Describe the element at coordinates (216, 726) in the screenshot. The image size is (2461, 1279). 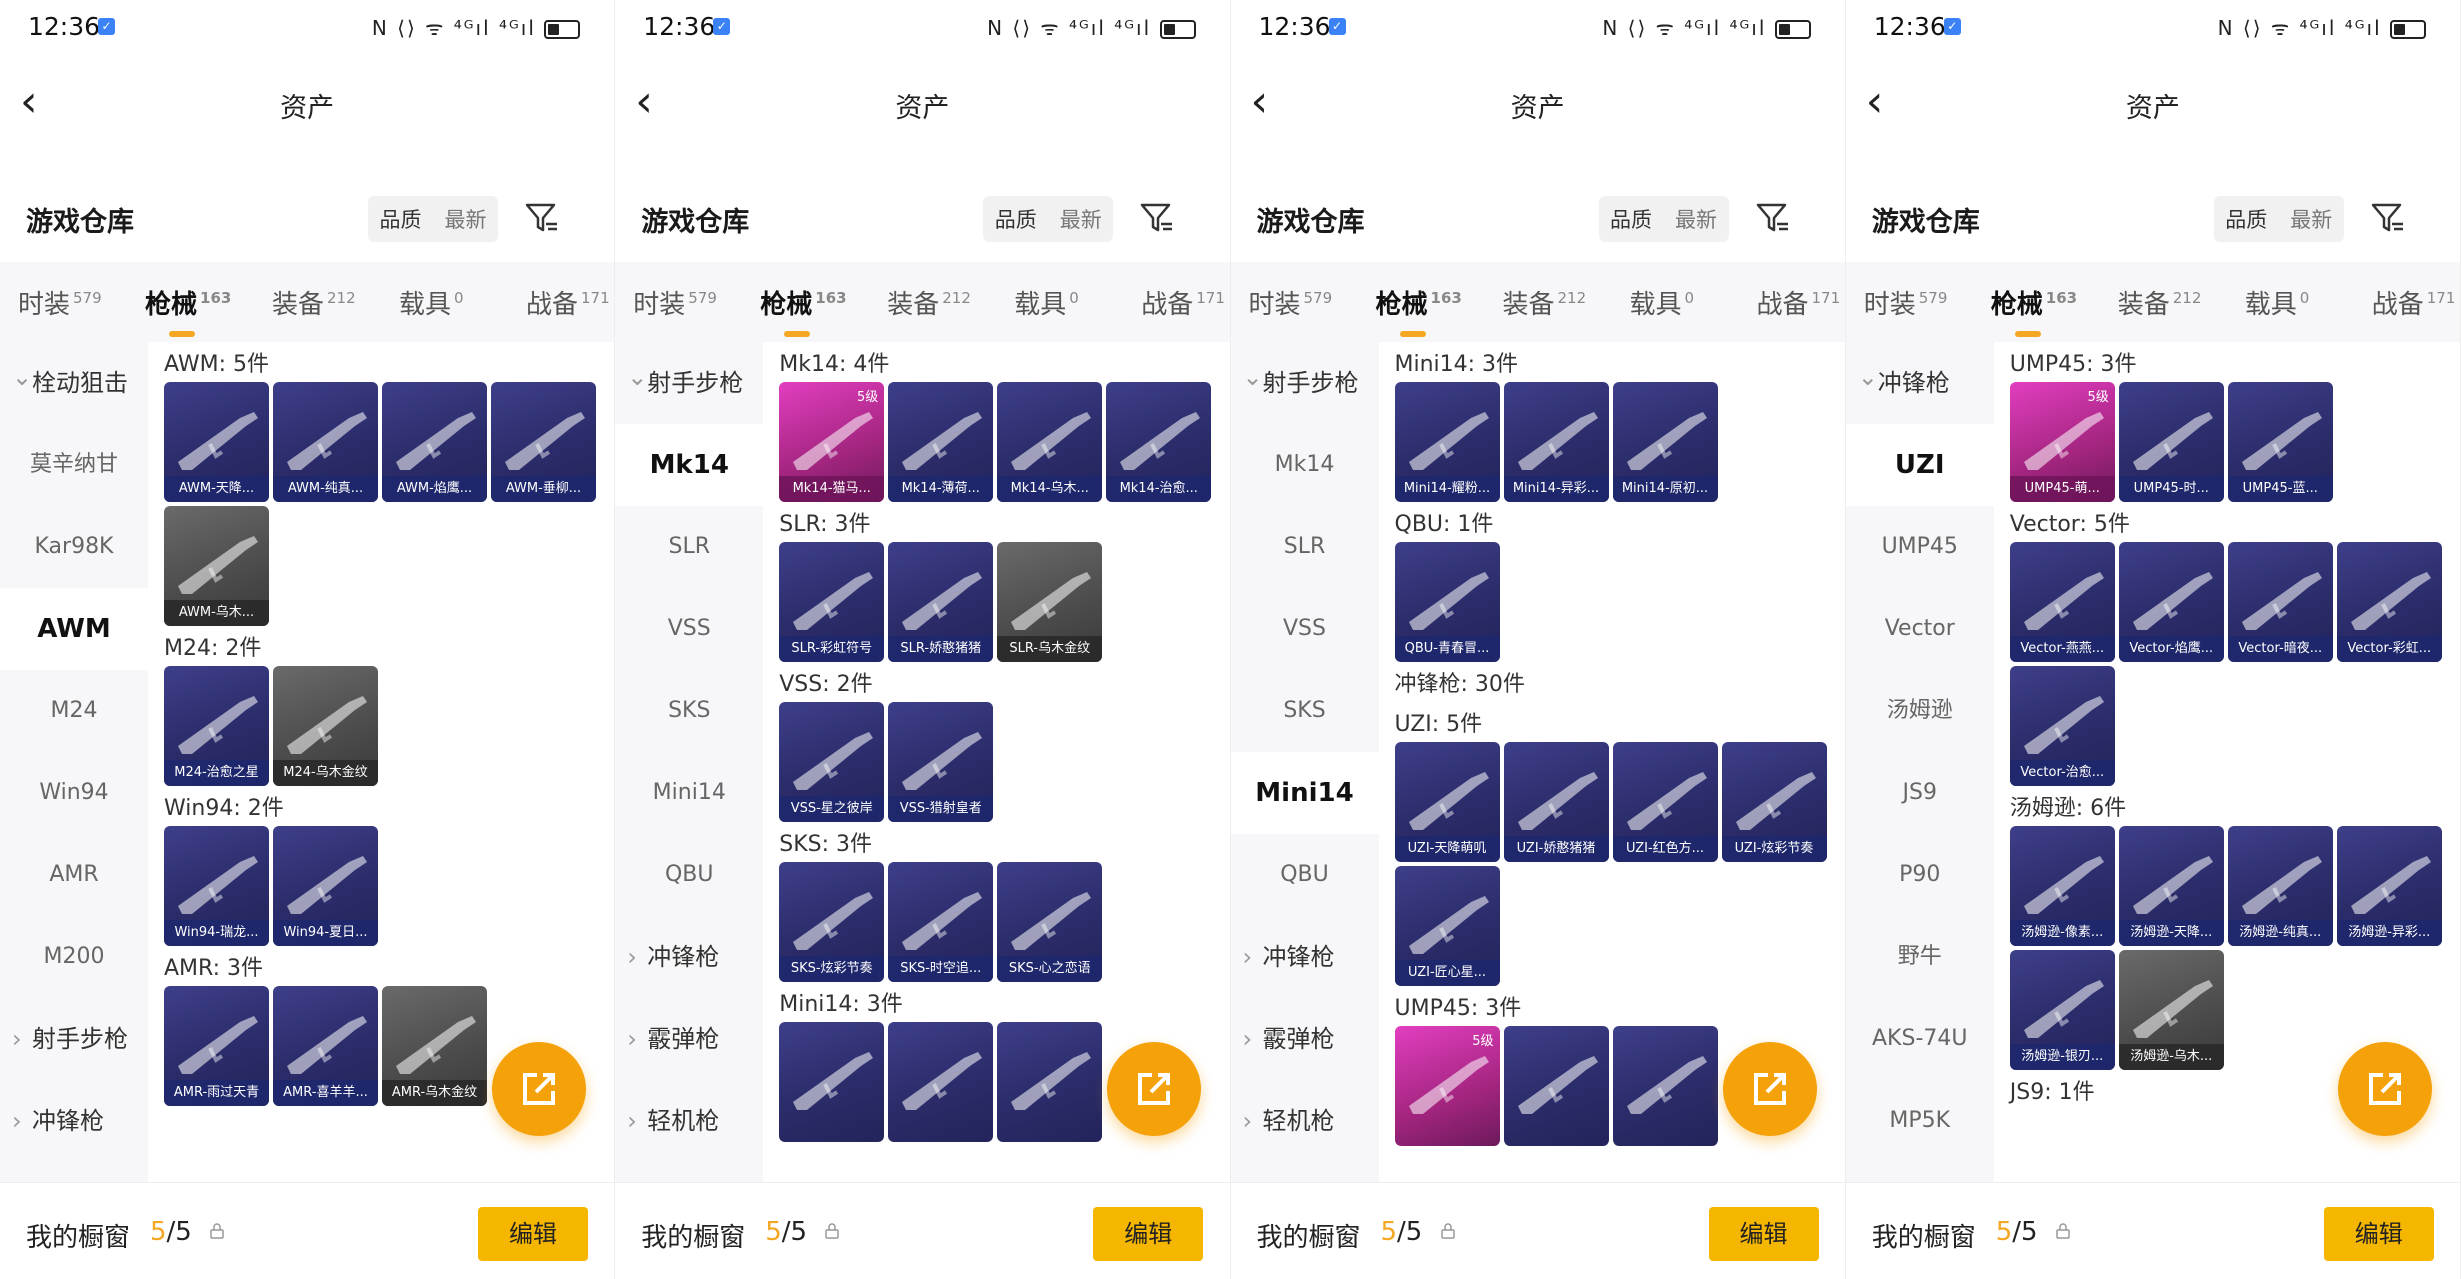
I see `weapon-card: M24-治愈之星` at that location.